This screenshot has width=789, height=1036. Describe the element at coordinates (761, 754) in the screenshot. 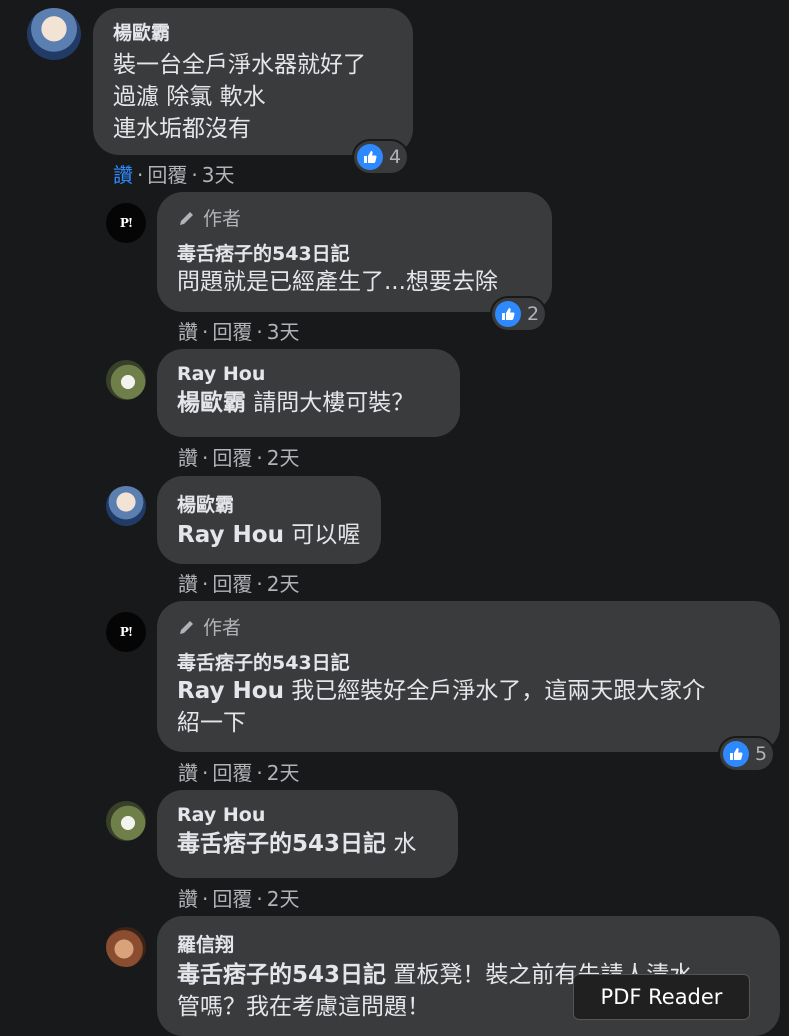

I see `reaction-number: 5` at that location.